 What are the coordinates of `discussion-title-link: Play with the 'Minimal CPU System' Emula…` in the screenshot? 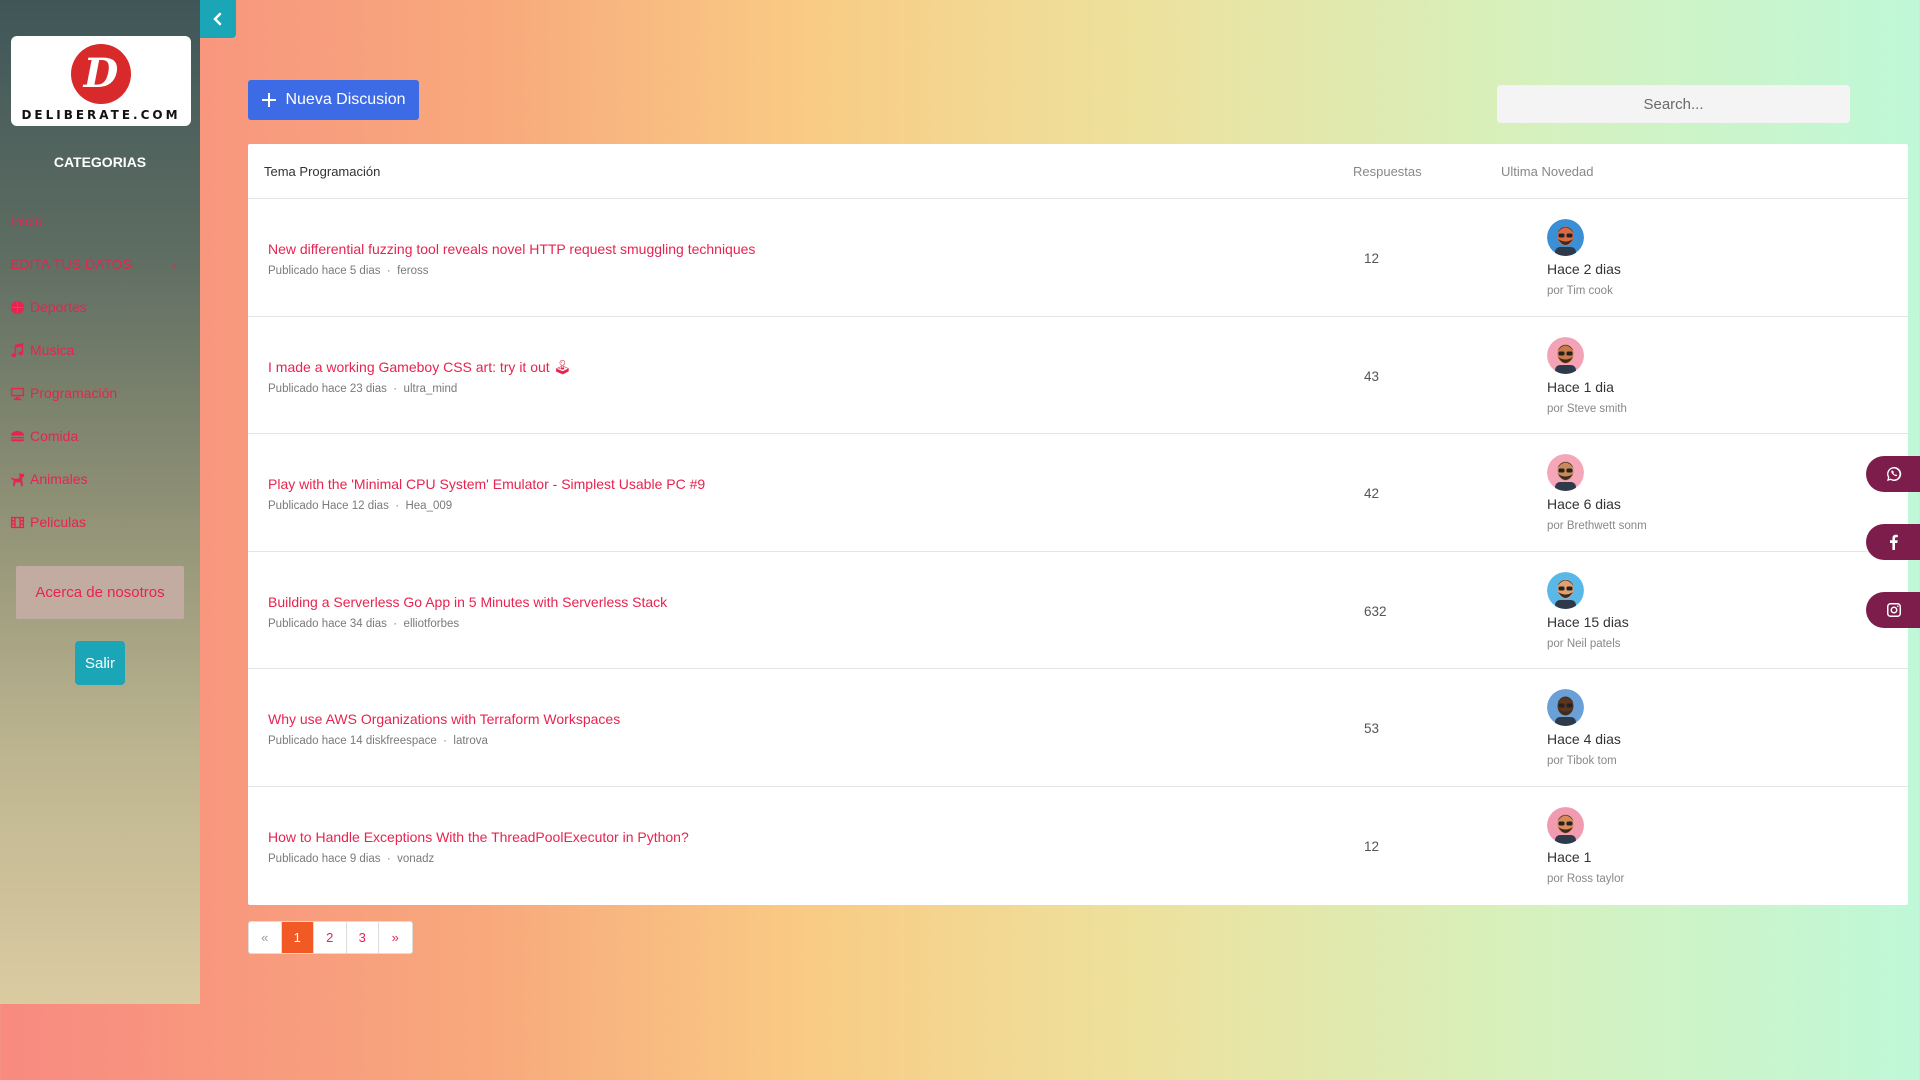 It's located at (486, 484).